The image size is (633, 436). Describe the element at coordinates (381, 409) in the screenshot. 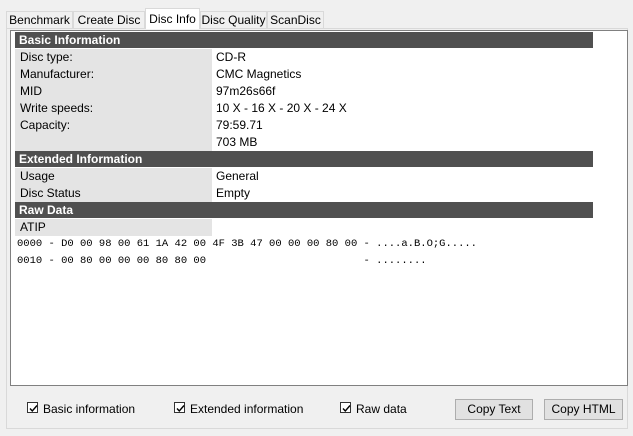

I see `checkbox-label: Raw data` at that location.